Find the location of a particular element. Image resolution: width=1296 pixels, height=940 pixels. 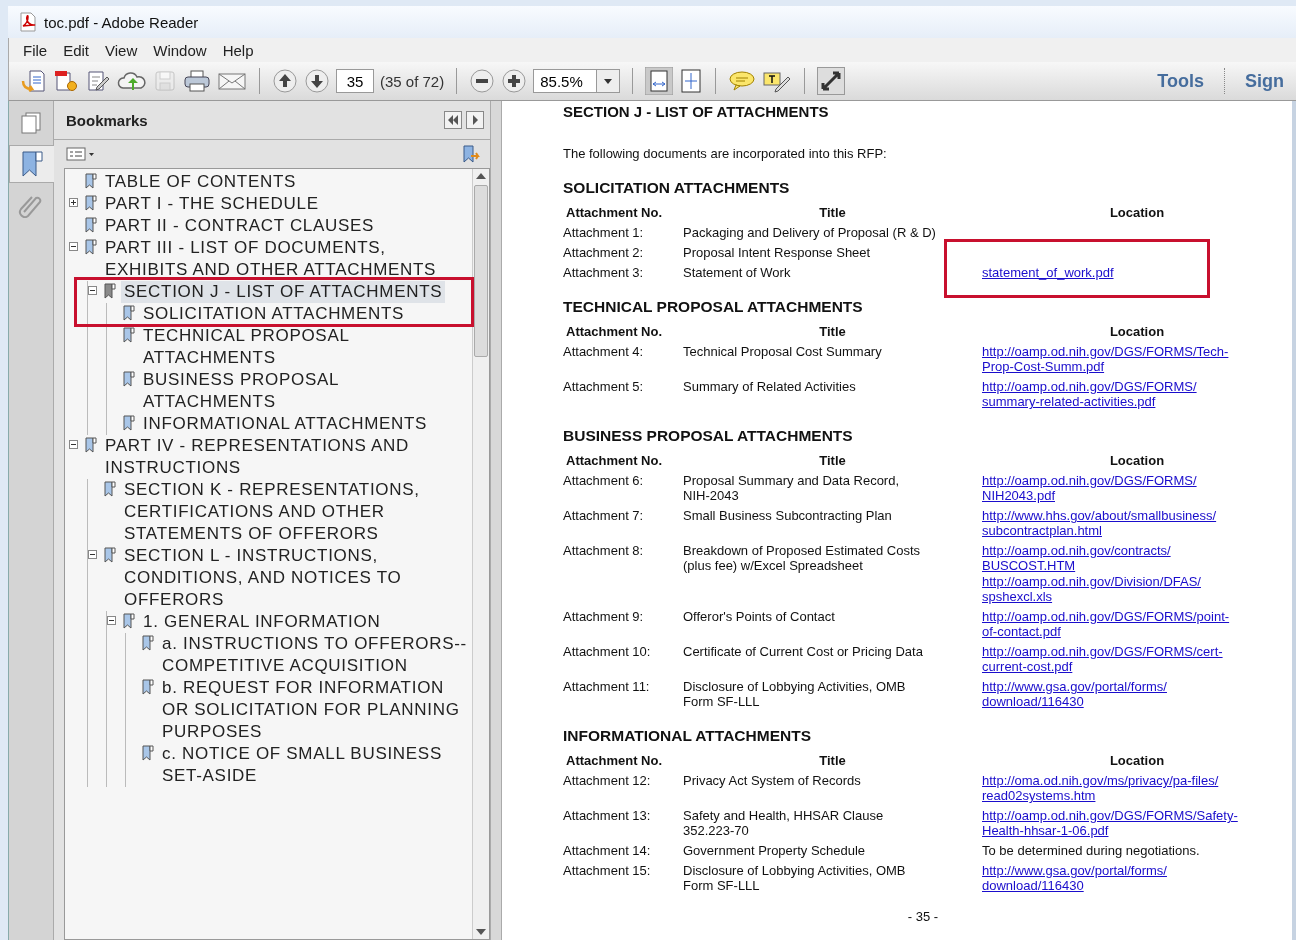

location-text: To be determined during negotiations. is located at coordinates (1091, 850).